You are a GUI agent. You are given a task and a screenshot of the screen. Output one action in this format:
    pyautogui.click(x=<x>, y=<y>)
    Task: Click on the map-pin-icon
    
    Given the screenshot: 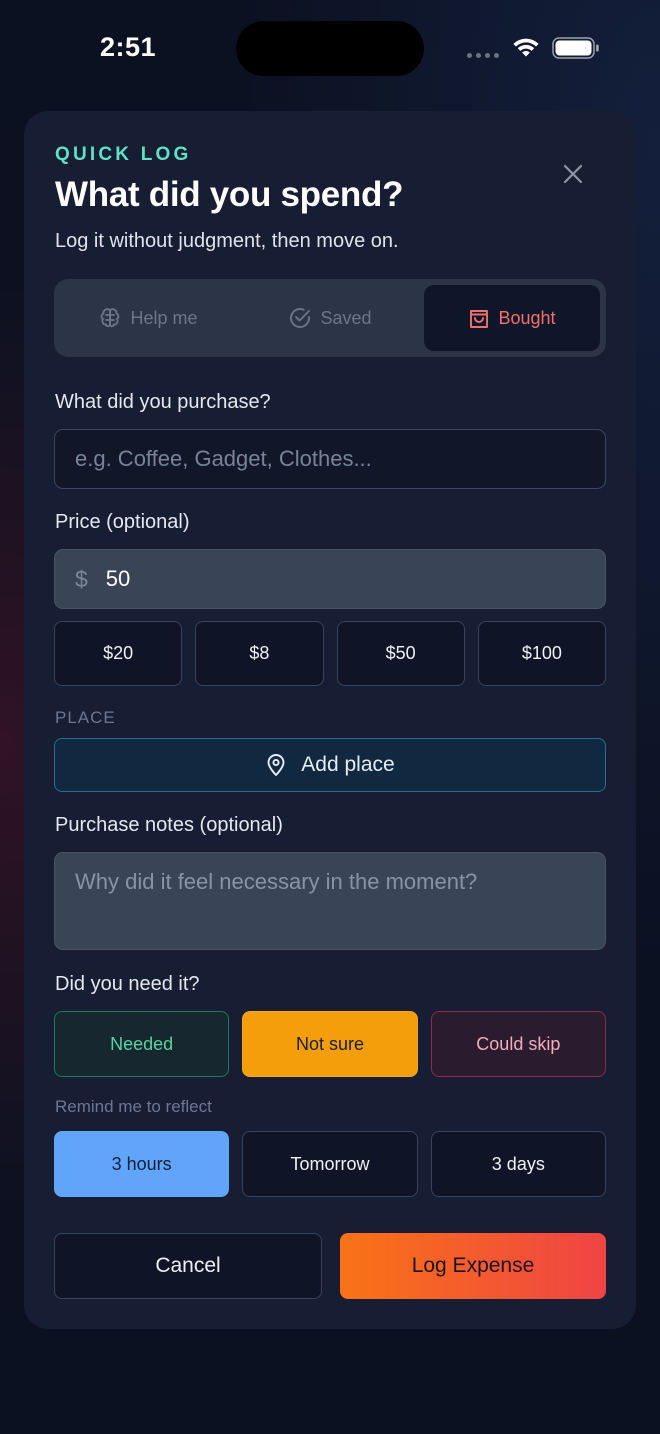 What is the action you would take?
    pyautogui.click(x=276, y=765)
    